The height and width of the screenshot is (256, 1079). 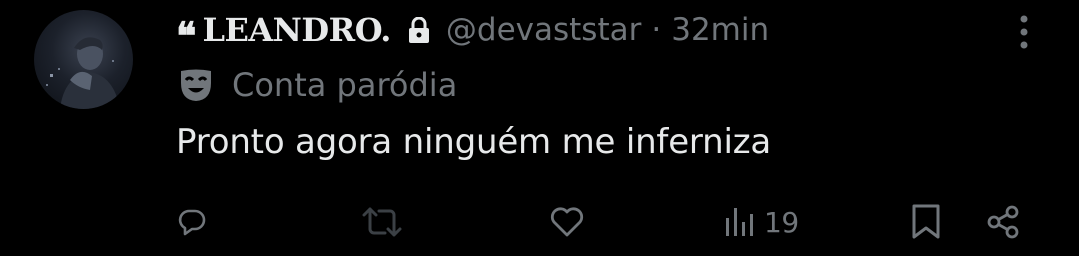 I want to click on parody-badge: Conta paródia, so click(x=317, y=85).